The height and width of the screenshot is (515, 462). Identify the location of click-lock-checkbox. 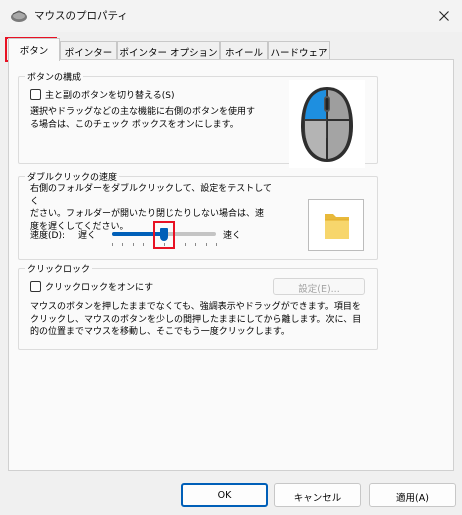
(35, 286).